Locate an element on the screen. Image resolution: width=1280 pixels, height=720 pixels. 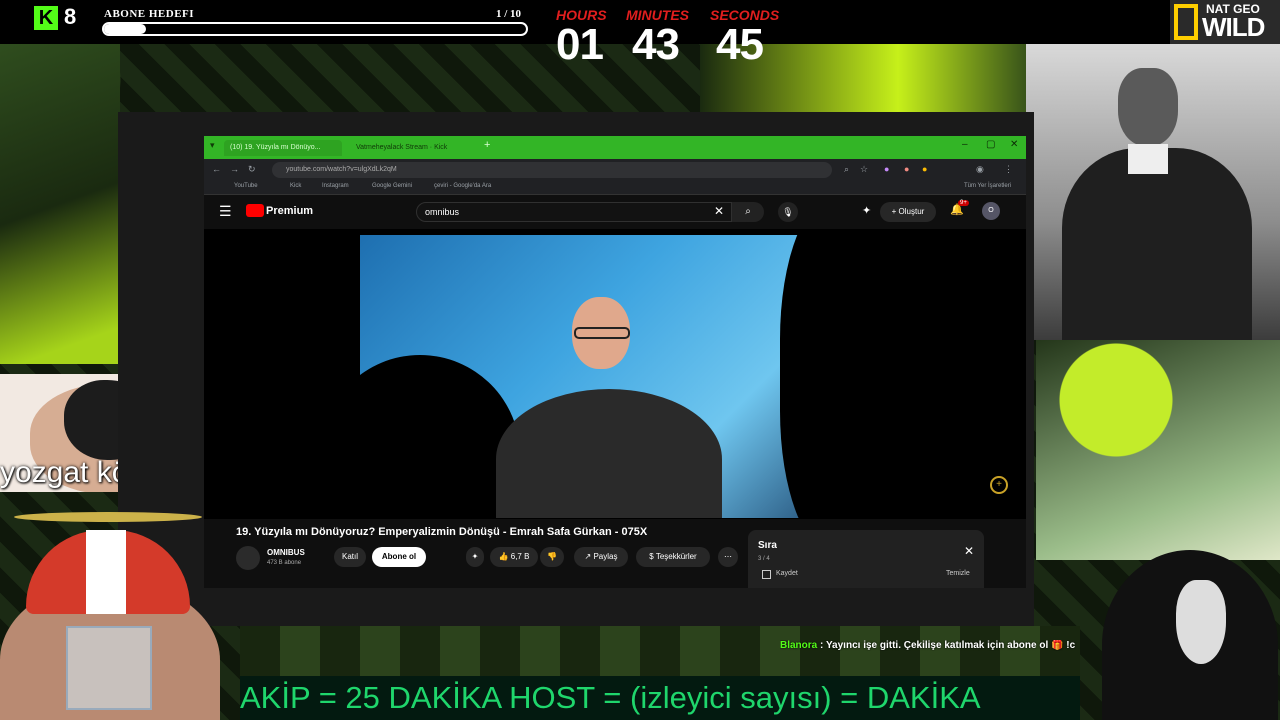
queue-clear-button: Temizle is located at coordinates (958, 573).